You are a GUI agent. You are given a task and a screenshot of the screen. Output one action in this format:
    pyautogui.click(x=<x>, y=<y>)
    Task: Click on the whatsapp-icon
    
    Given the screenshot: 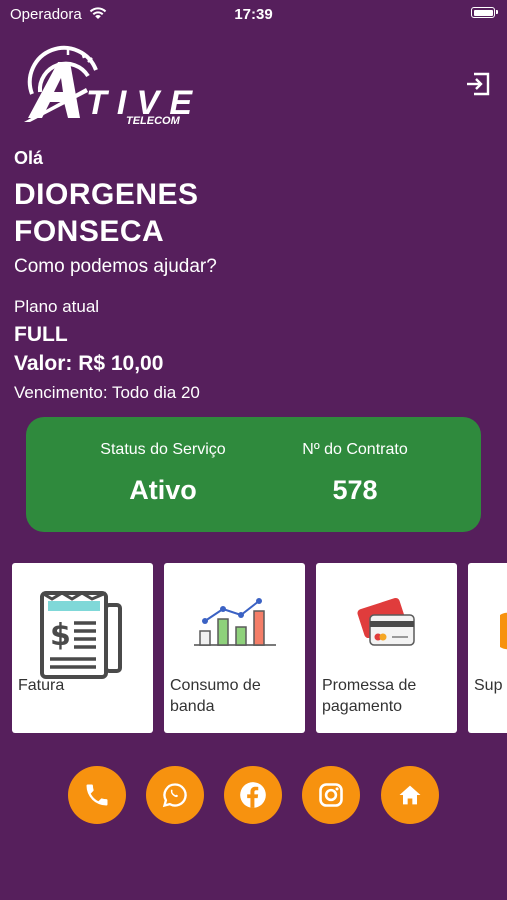 What is the action you would take?
    pyautogui.click(x=174, y=795)
    